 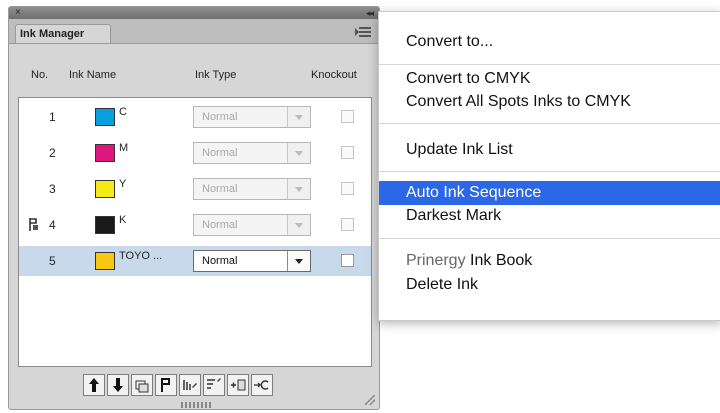 What do you see at coordinates (123, 112) in the screenshot?
I see `ink-name: C` at bounding box center [123, 112].